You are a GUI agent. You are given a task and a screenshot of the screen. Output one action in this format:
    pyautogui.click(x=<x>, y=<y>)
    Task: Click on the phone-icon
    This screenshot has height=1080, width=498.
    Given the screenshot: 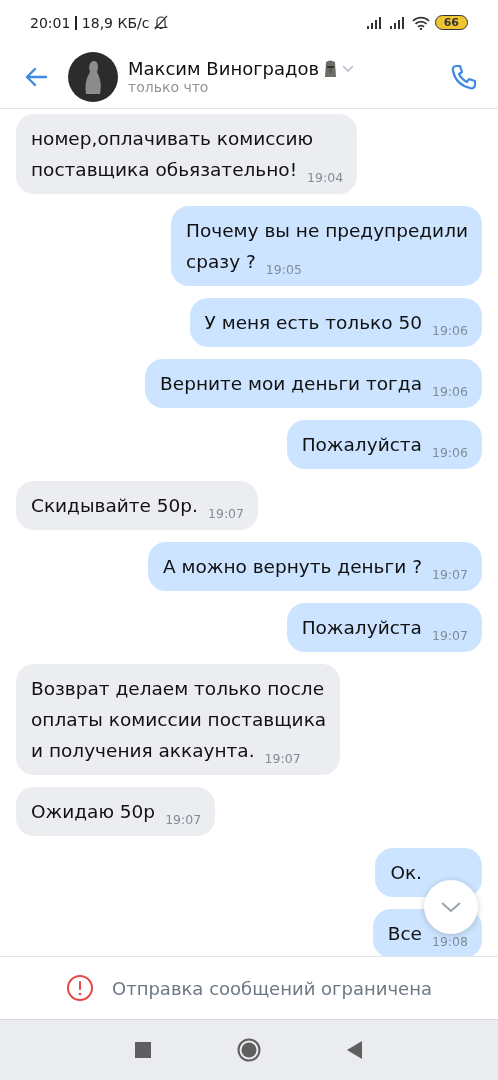 What is the action you would take?
    pyautogui.click(x=464, y=76)
    